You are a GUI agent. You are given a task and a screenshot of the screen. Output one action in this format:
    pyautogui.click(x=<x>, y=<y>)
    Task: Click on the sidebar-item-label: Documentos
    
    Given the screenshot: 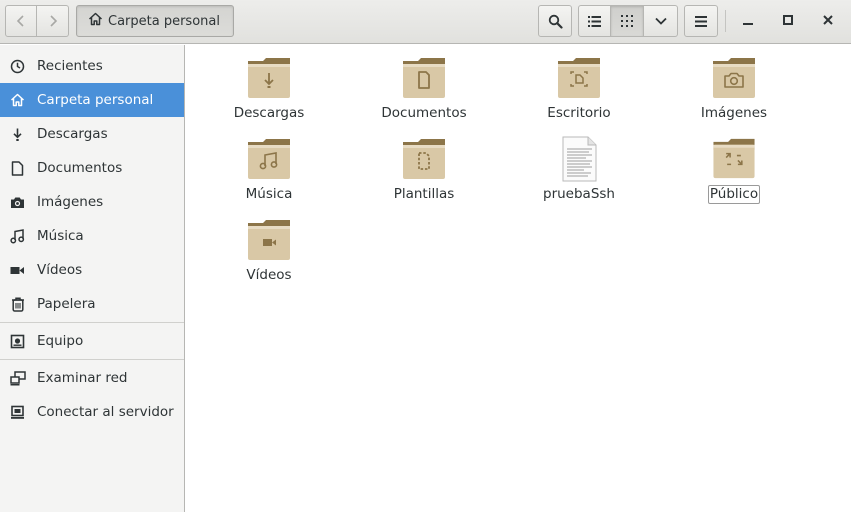 What is the action you would take?
    pyautogui.click(x=80, y=168)
    